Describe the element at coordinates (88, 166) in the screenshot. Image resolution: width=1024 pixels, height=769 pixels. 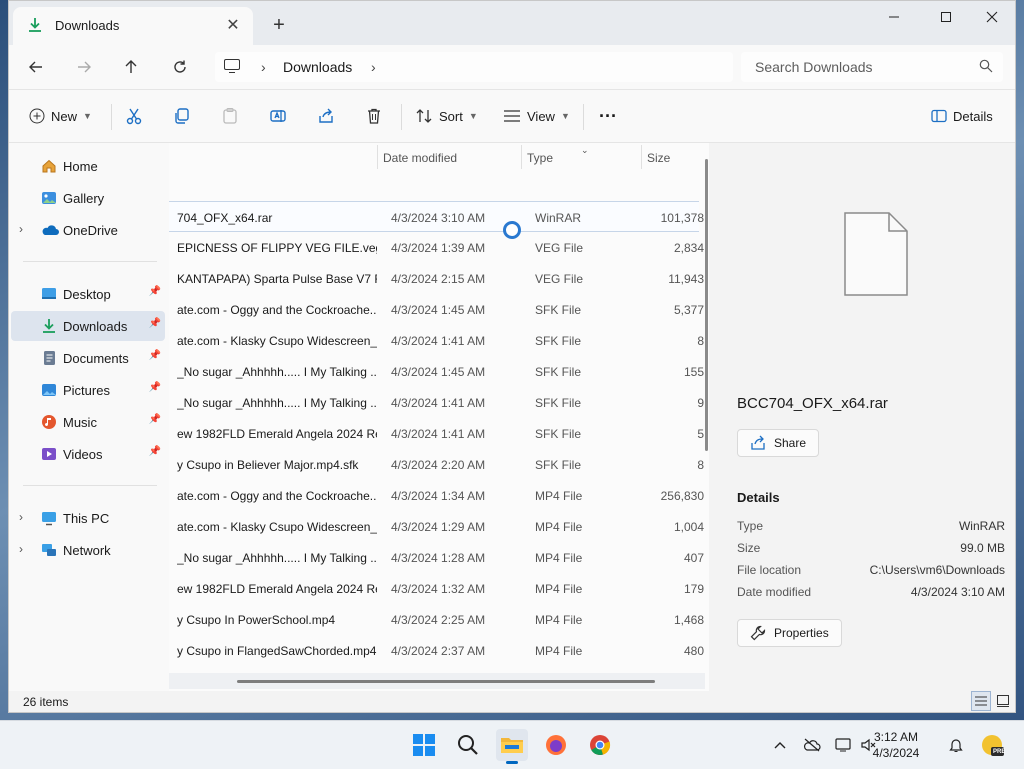
I see `nav-item-home: Home` at that location.